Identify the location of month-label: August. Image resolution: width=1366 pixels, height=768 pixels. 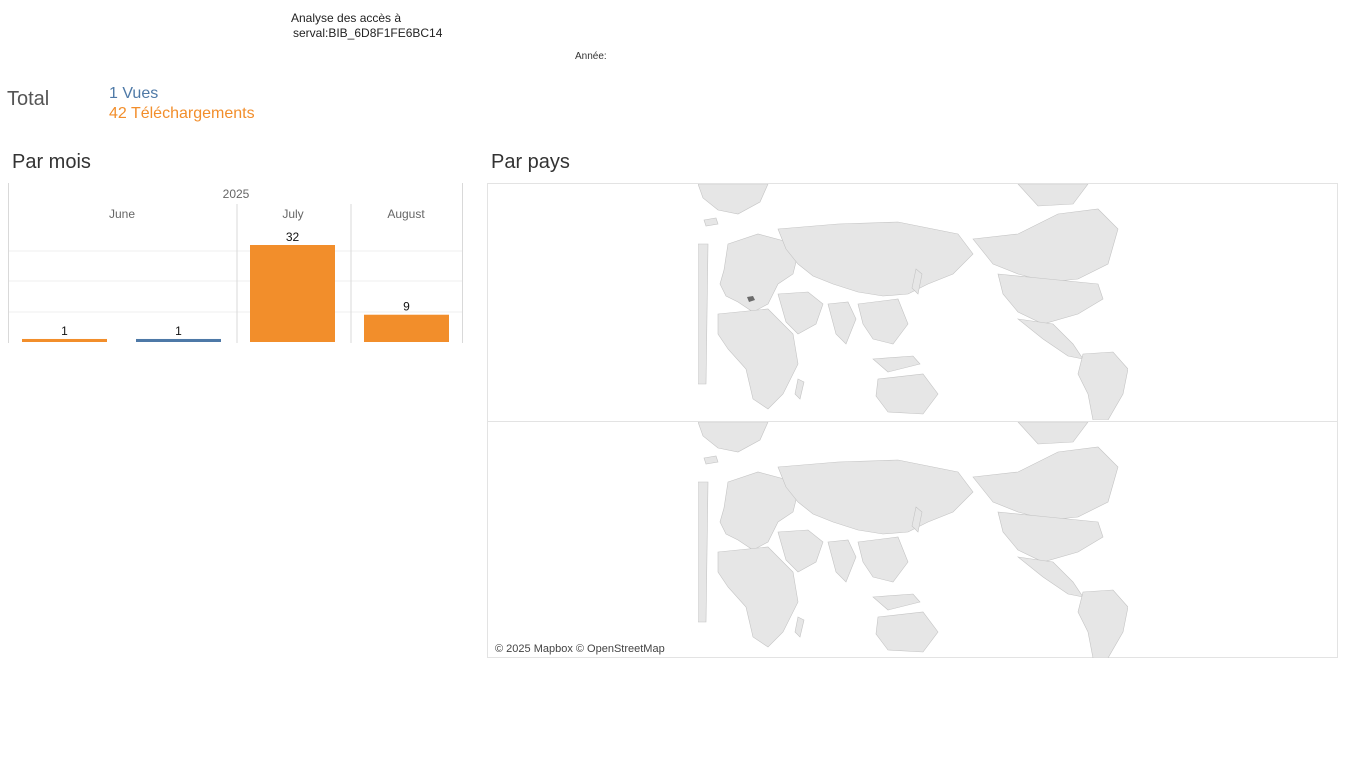
(406, 214).